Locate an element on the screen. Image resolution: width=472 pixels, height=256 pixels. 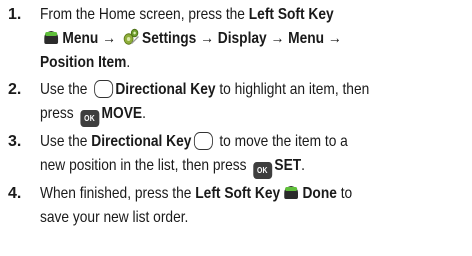
settings-label: Settings is located at coordinates (169, 38).